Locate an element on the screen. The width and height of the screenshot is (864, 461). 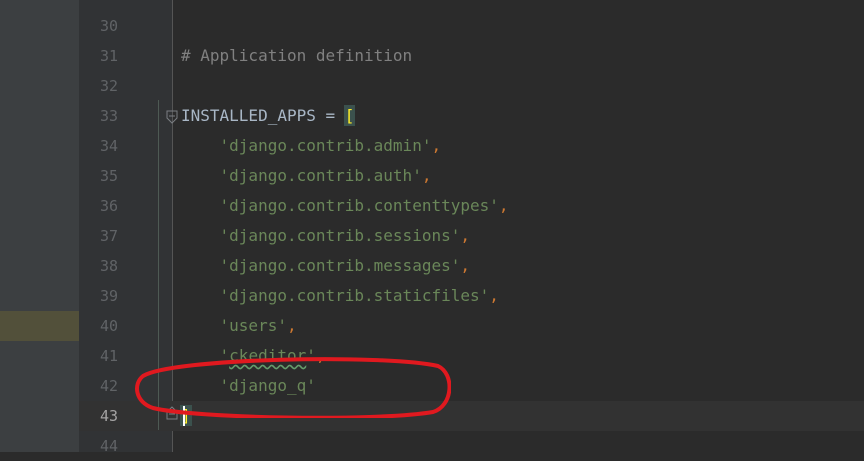
code-text: 'django.contrib.contenttypes', is located at coordinates (345, 206).